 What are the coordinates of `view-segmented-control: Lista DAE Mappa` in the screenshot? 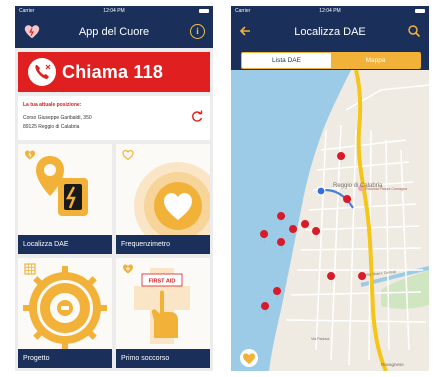 It's located at (331, 60).